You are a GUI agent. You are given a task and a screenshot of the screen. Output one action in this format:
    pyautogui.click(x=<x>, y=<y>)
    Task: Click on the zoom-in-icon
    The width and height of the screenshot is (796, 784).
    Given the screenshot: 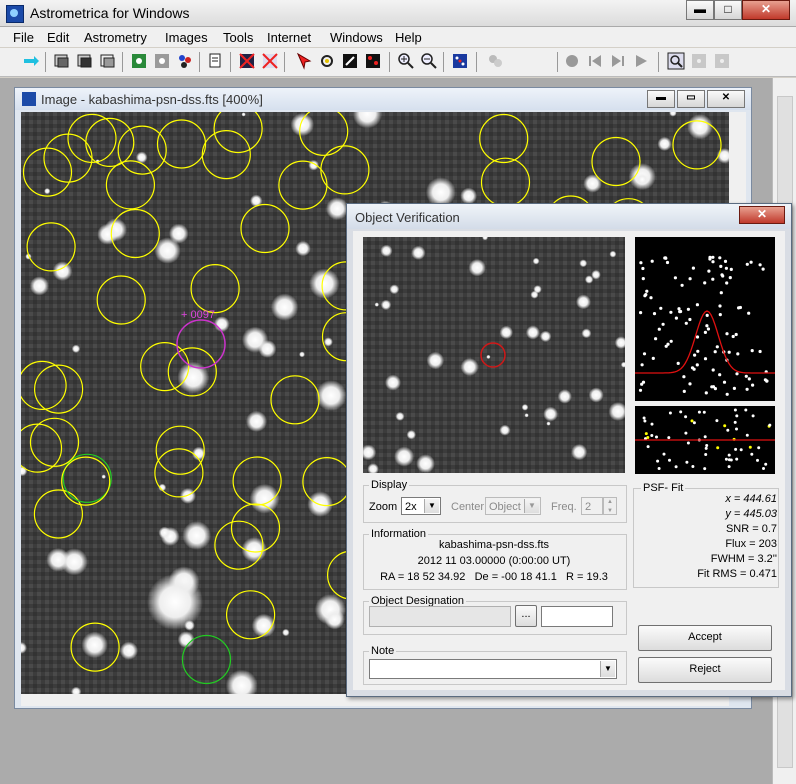 What is the action you would take?
    pyautogui.click(x=406, y=61)
    